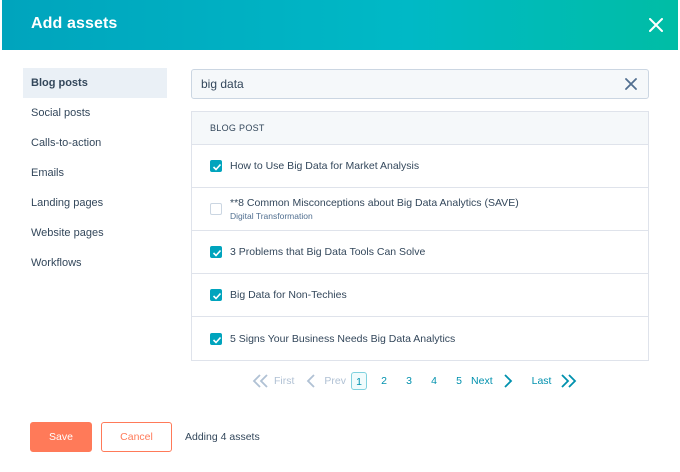 This screenshot has width=680, height=472. What do you see at coordinates (541, 381) in the screenshot?
I see `last-label: Last` at bounding box center [541, 381].